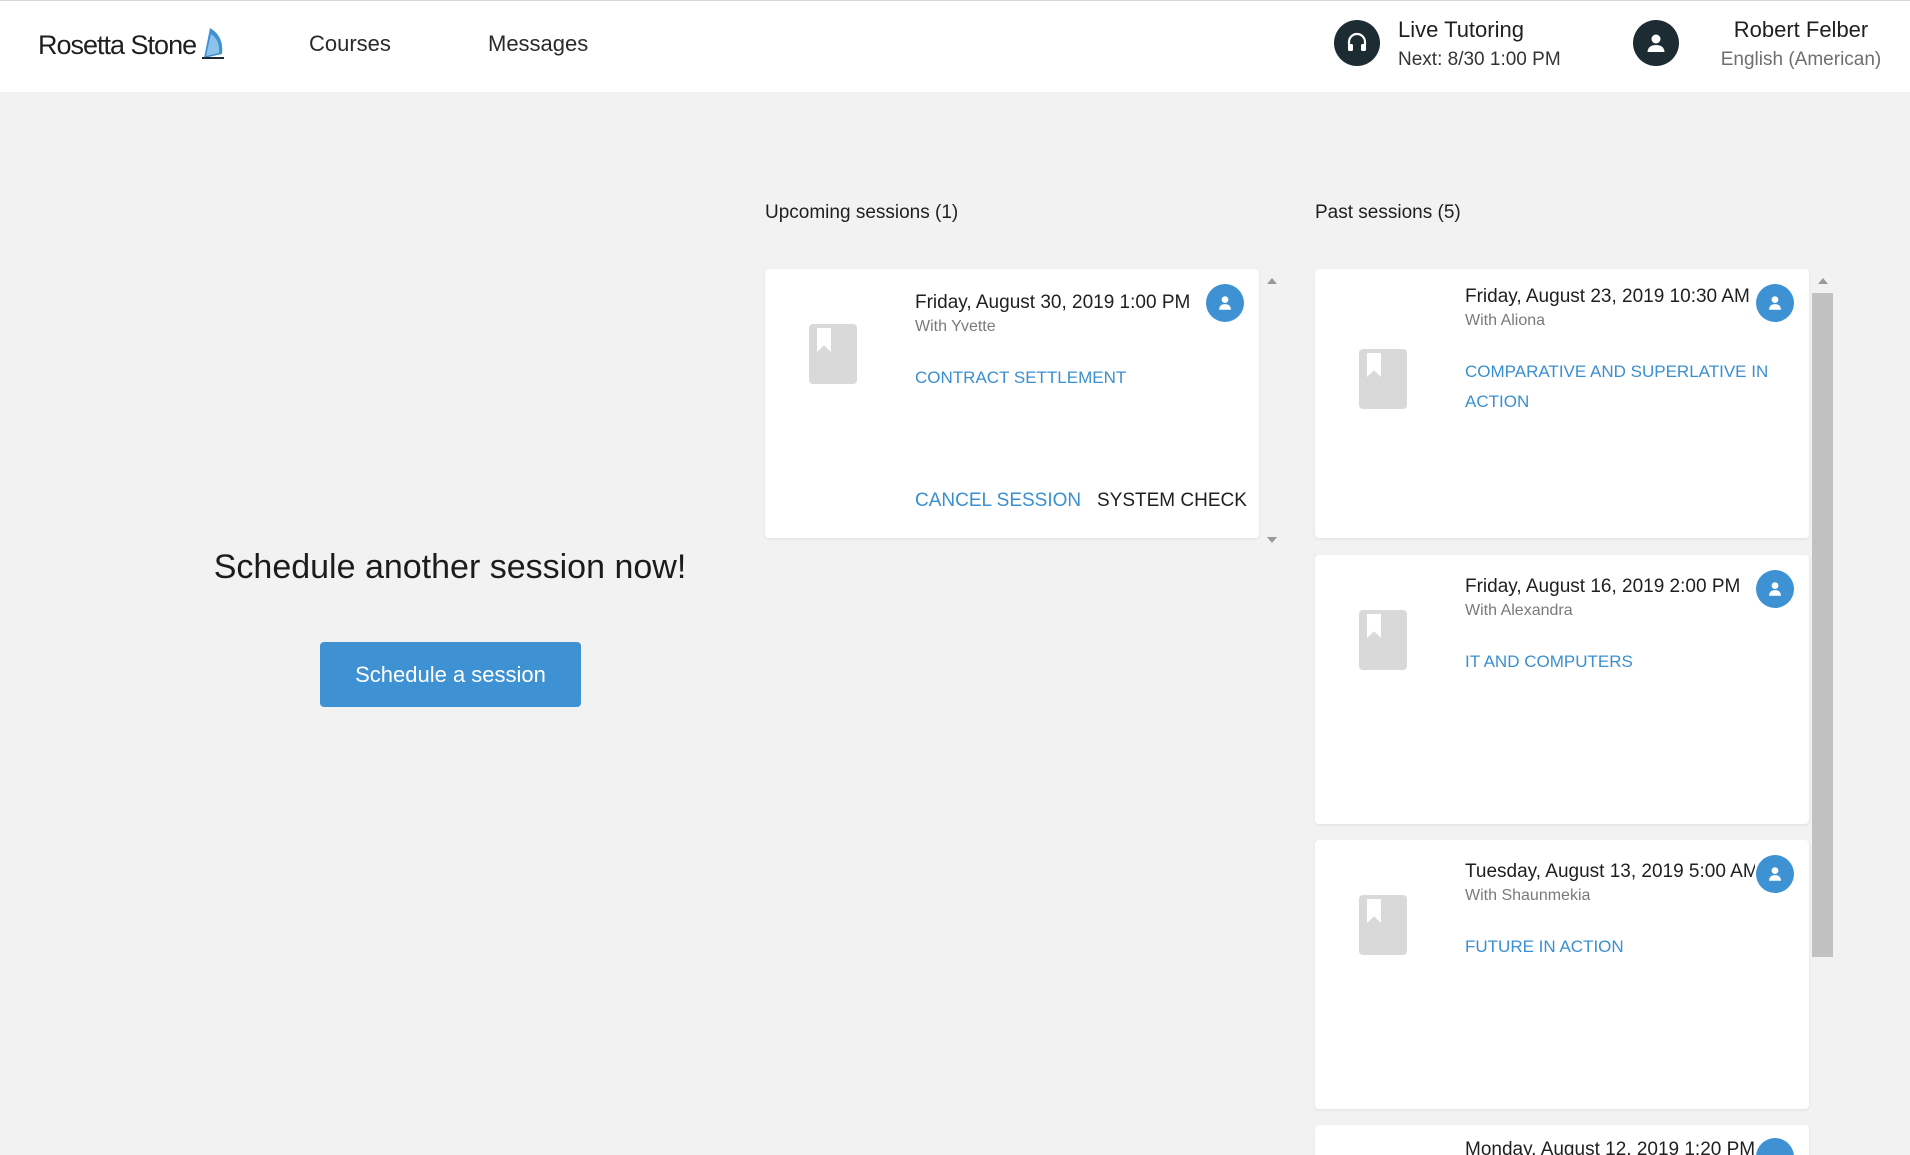 The image size is (1910, 1155). What do you see at coordinates (1479, 59) in the screenshot?
I see `next-session-time: Next: 8/30 1:00 PM` at bounding box center [1479, 59].